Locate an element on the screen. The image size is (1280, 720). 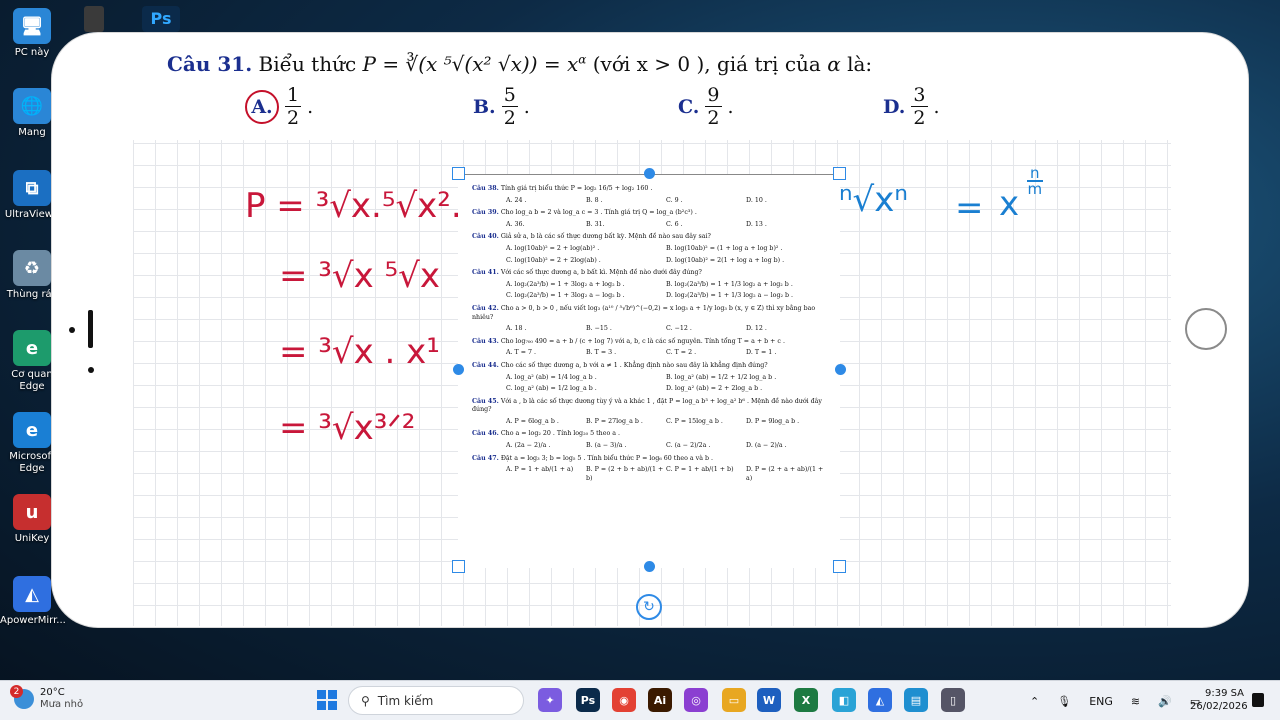
desktop-icon: 🖥 PC này is located at coordinates (32, 33).